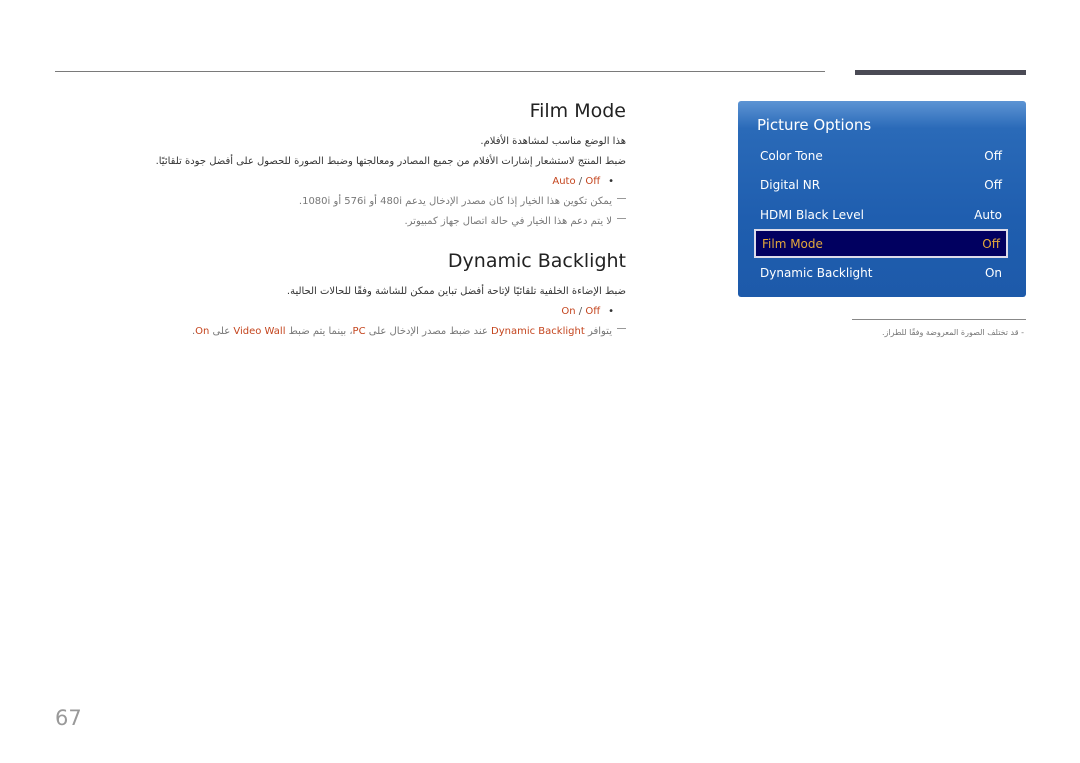  Describe the element at coordinates (792, 243) in the screenshot. I see `menu-item-label: Film Mode` at that location.